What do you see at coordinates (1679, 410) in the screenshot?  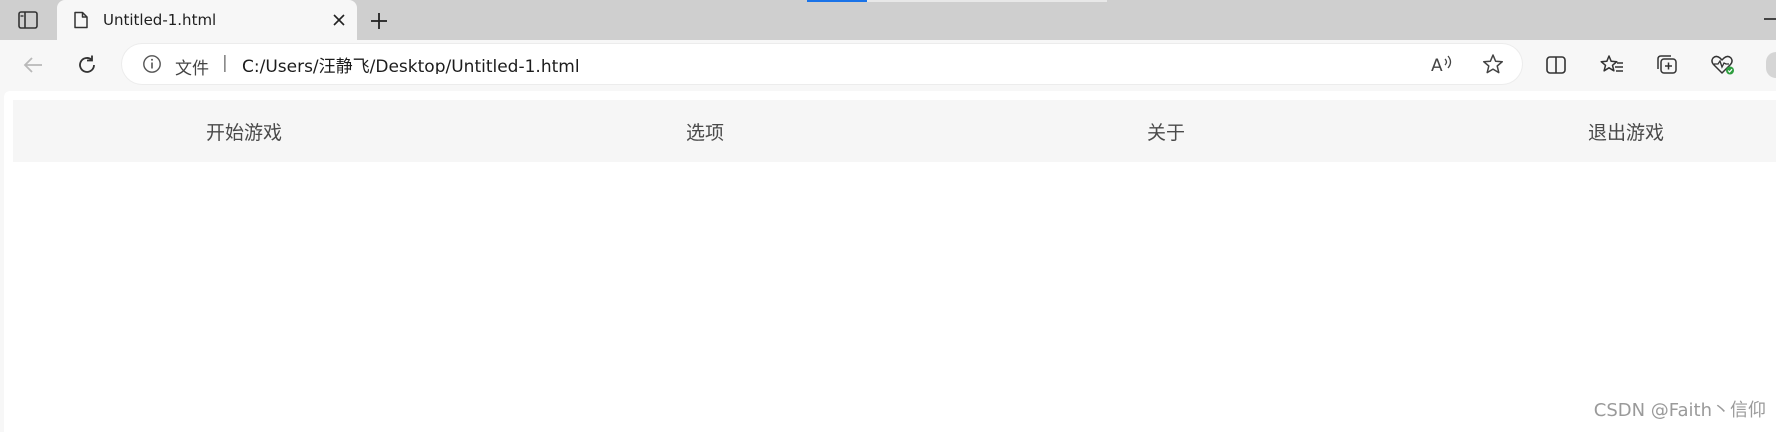 I see `watermark: CSDN @Faith丶信仰` at bounding box center [1679, 410].